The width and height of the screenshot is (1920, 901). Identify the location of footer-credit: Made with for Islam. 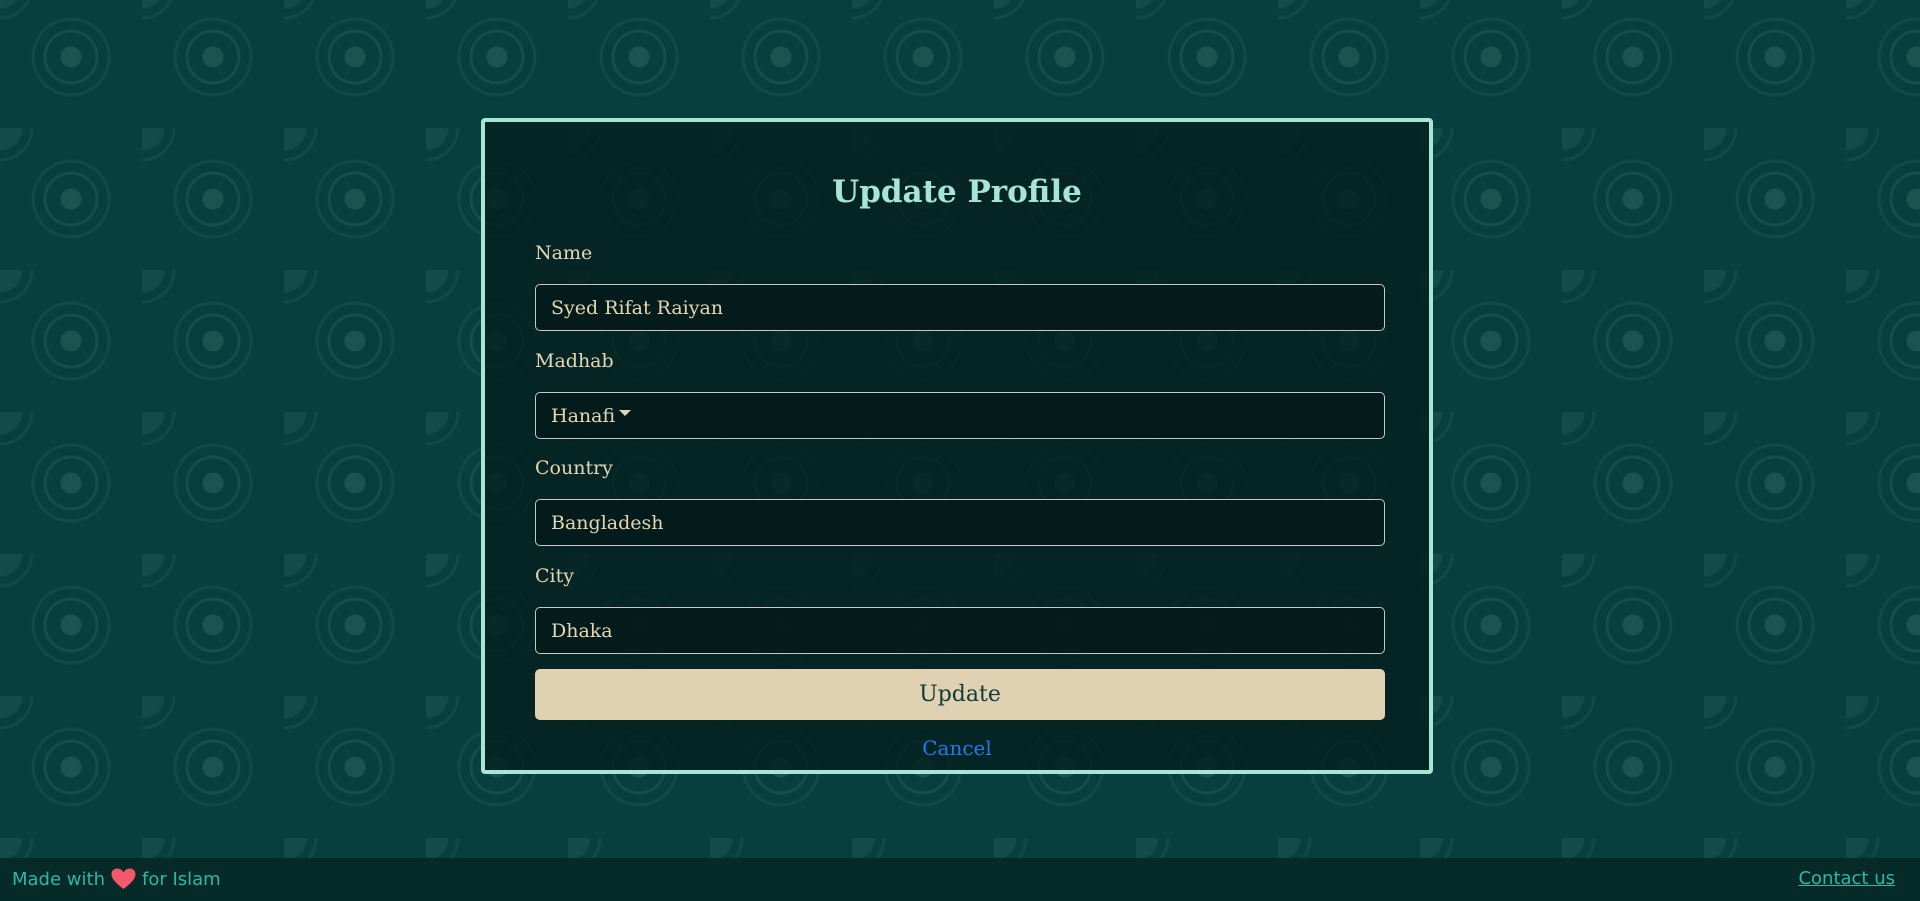
(116, 879).